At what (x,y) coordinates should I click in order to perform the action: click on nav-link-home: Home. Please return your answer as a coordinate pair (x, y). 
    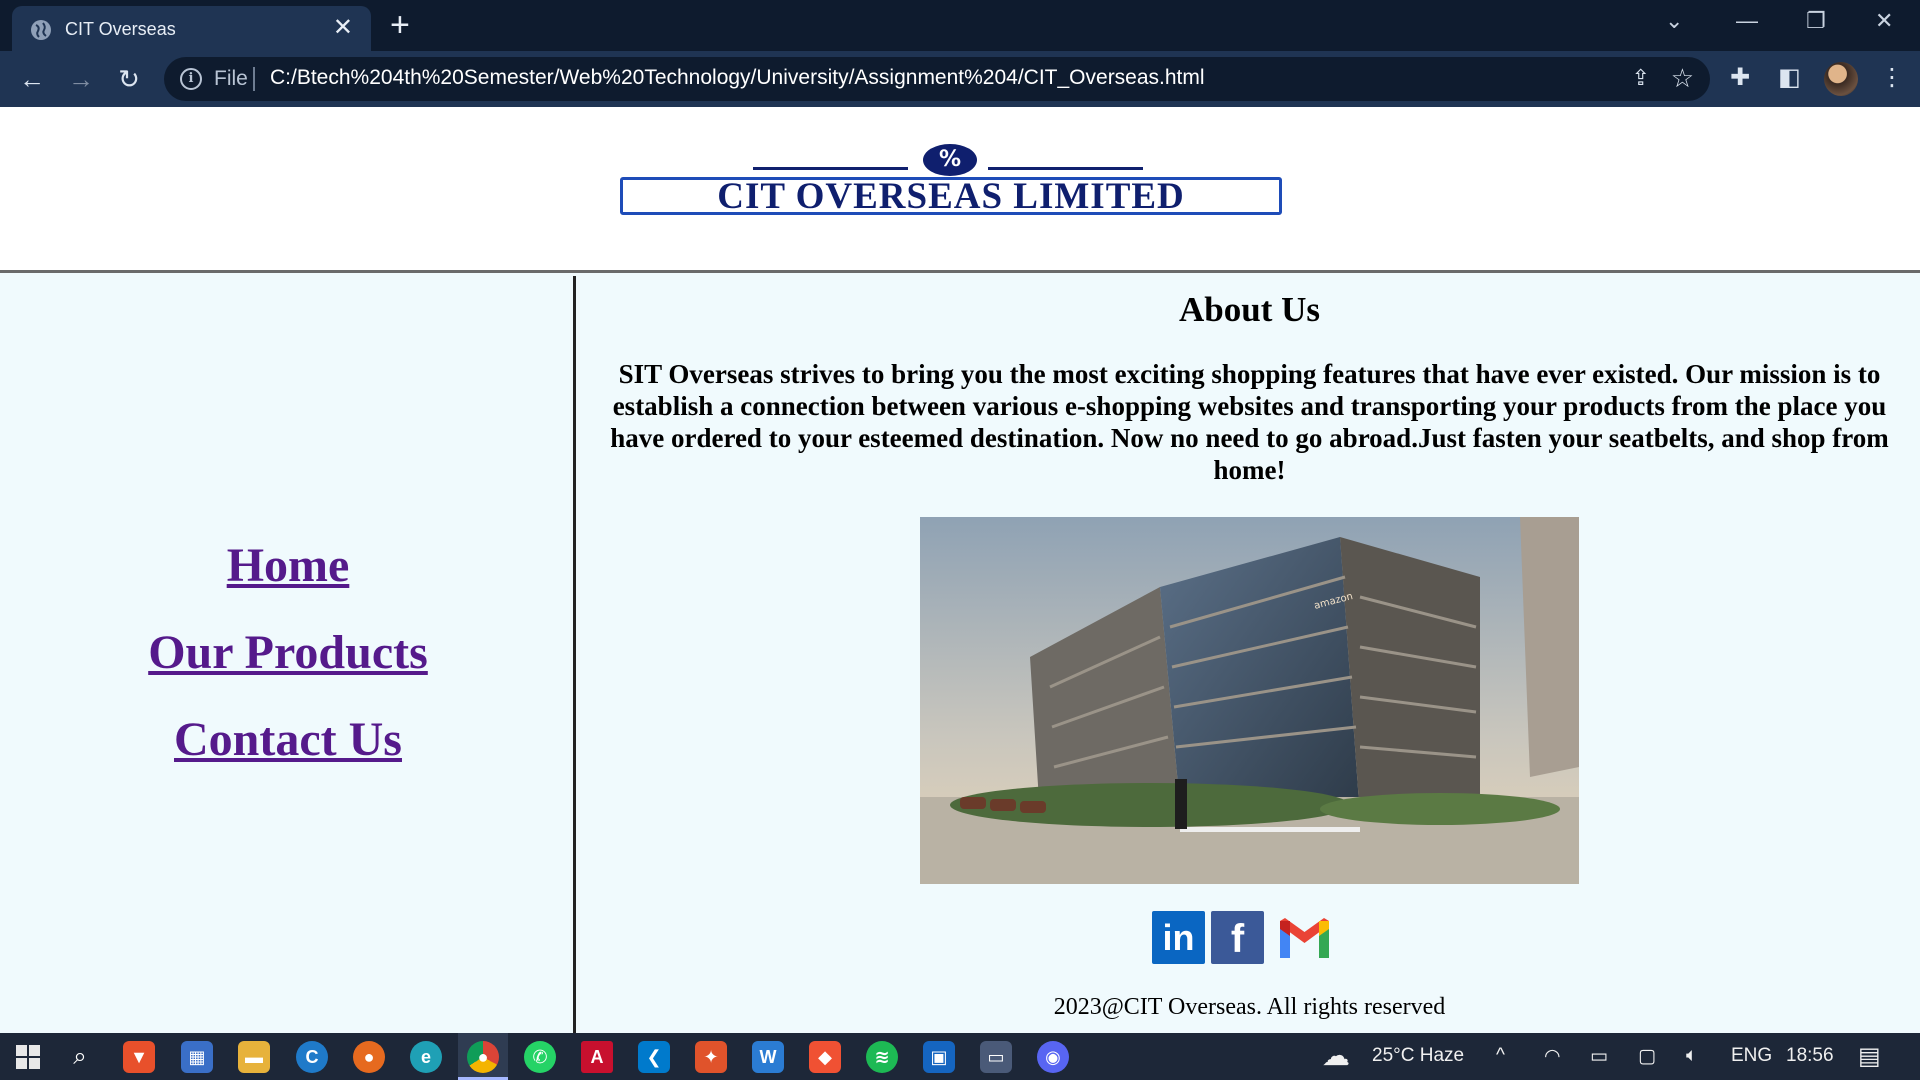
    Looking at the image, I should click on (288, 565).